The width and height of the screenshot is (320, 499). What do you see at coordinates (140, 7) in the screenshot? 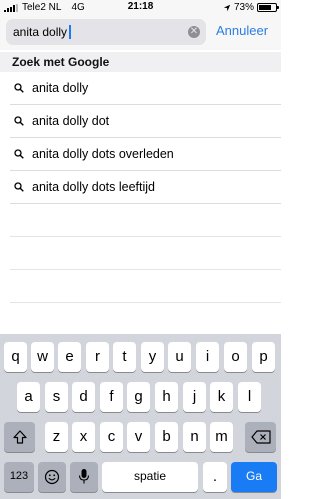
I see `status-bar: Tele2 NL 4G 21:18 73%` at bounding box center [140, 7].